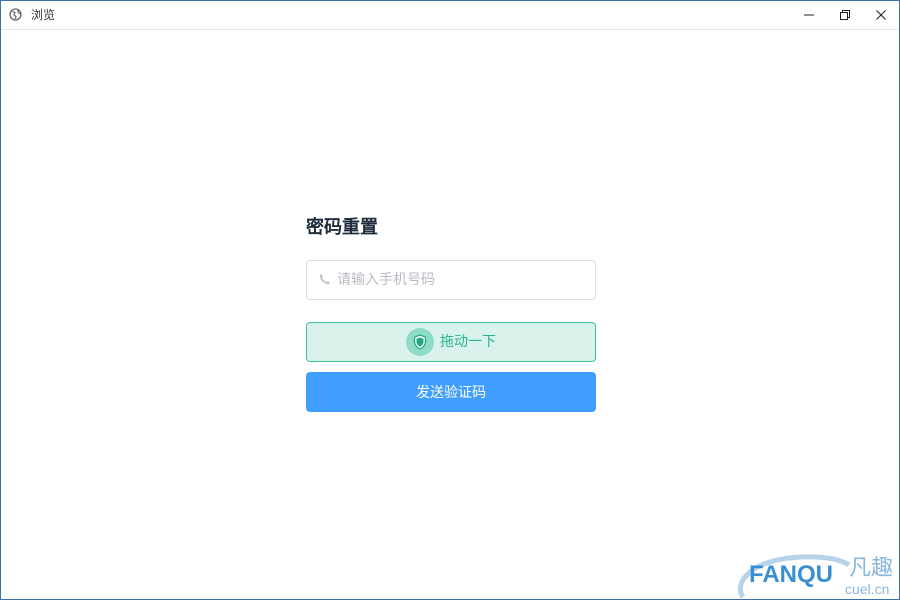  I want to click on watermark-logo: FANQU 凡趣 cuel.cn, so click(815, 576).